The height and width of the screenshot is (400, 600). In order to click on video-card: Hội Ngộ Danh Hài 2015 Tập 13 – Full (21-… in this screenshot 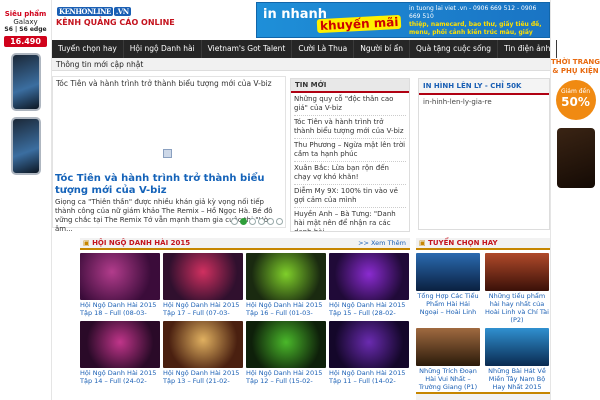, I will do `click(203, 353)`.